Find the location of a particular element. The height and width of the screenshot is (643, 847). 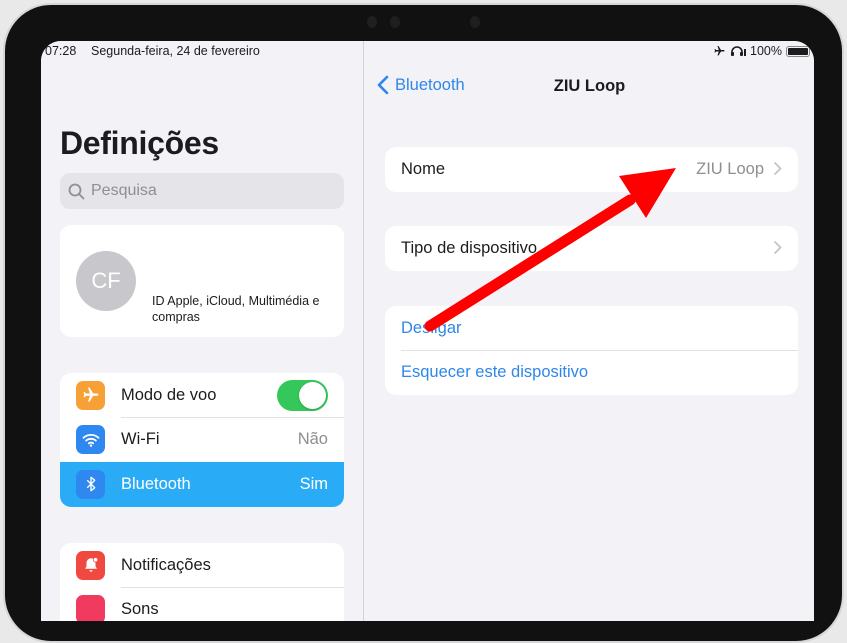

device-type-row: Tipo de dispositivo is located at coordinates (591, 248).